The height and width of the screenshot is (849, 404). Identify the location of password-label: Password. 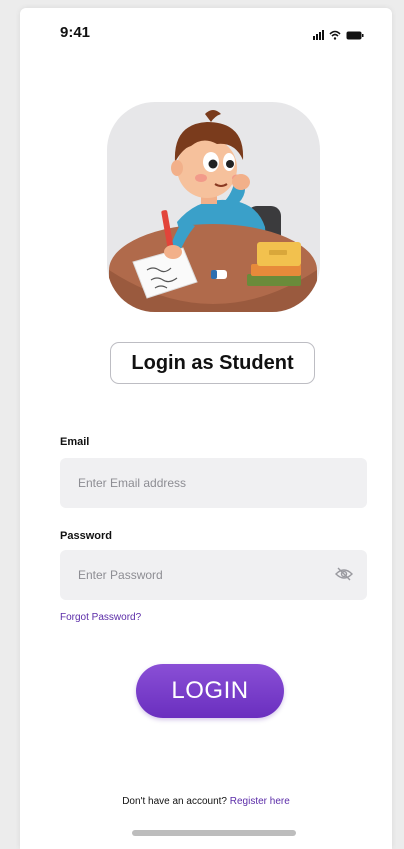
(86, 536).